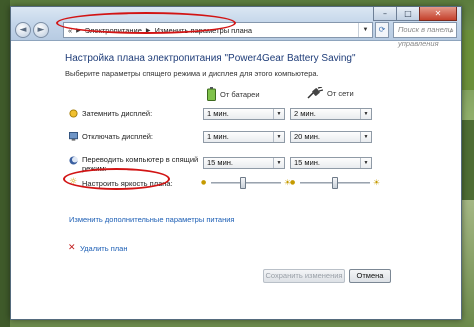 The width and height of the screenshot is (474, 327). What do you see at coordinates (376, 182) in the screenshot?
I see `sun-large-icon: ☀` at bounding box center [376, 182].